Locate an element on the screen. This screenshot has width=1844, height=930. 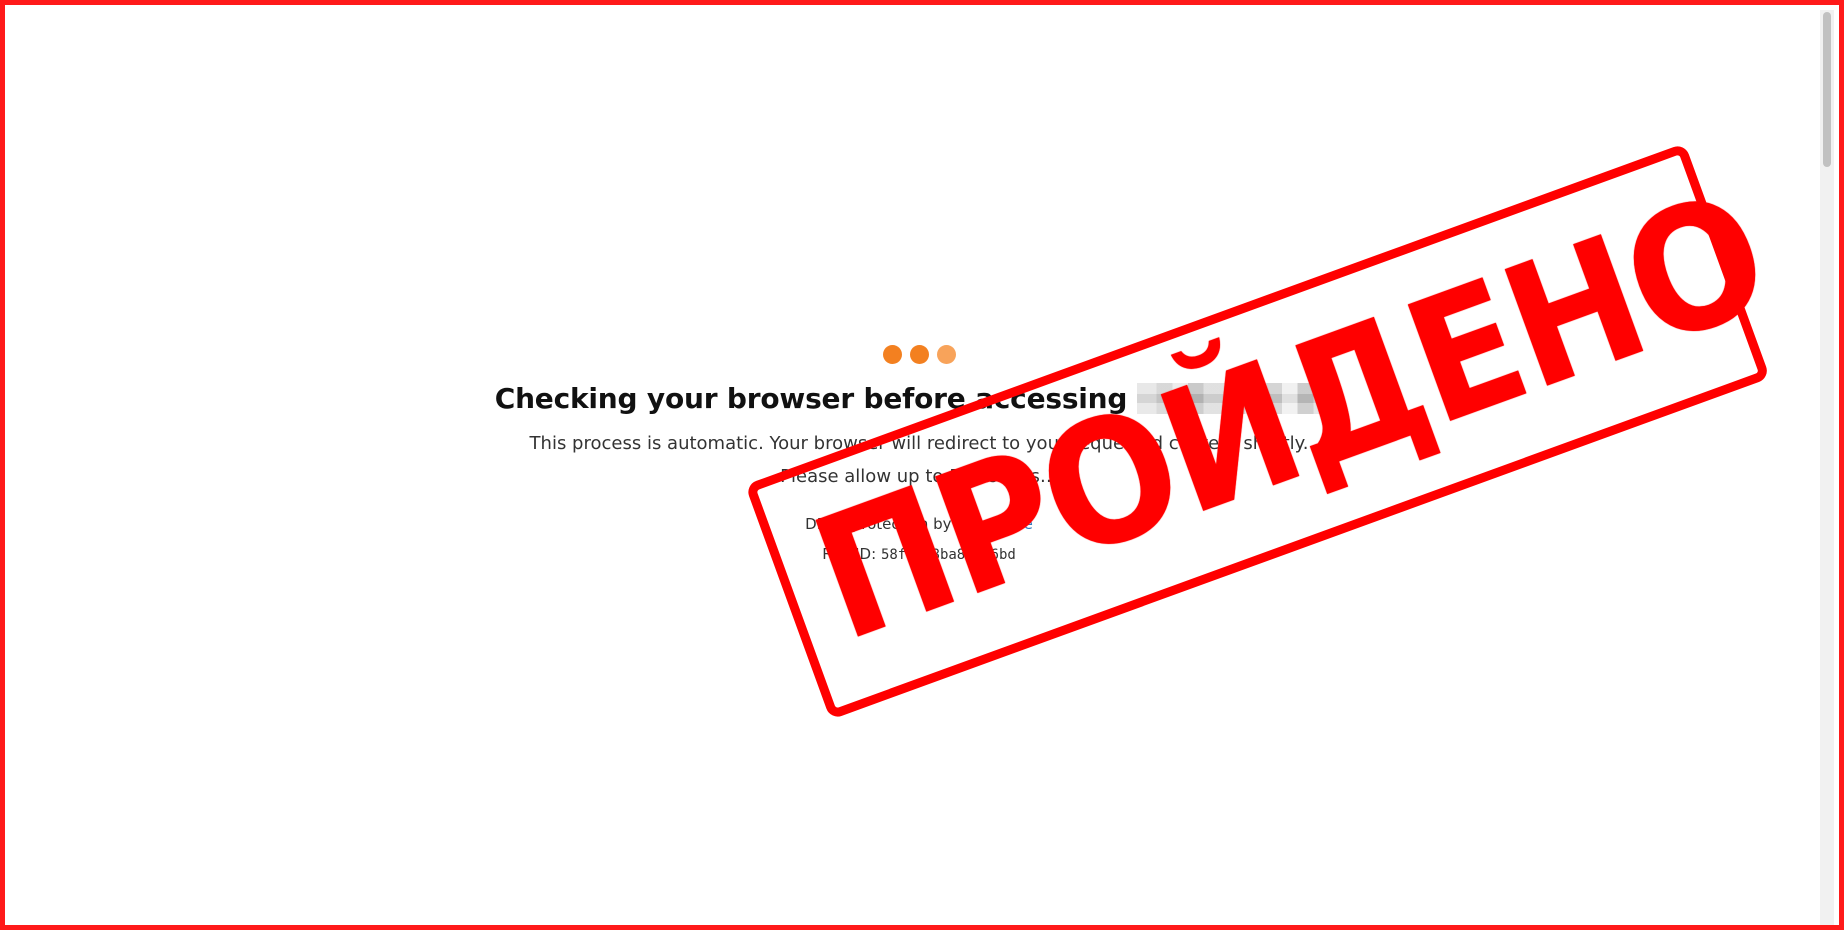
scrollbar-thumb is located at coordinates (1827, 89).